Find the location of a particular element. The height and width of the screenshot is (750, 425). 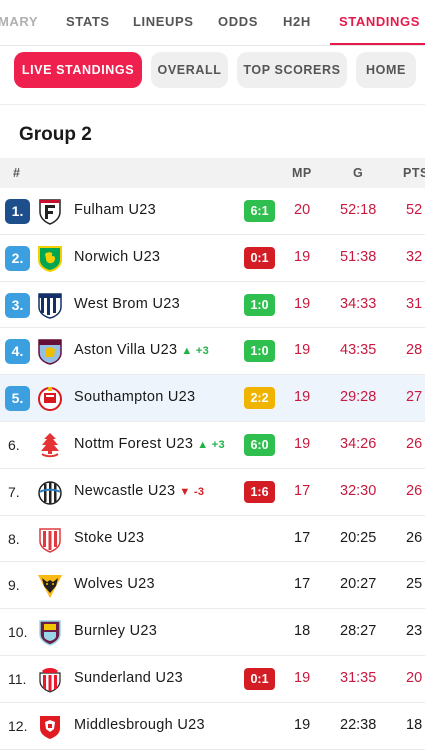

team-name: Wolves U23 is located at coordinates (114, 584).